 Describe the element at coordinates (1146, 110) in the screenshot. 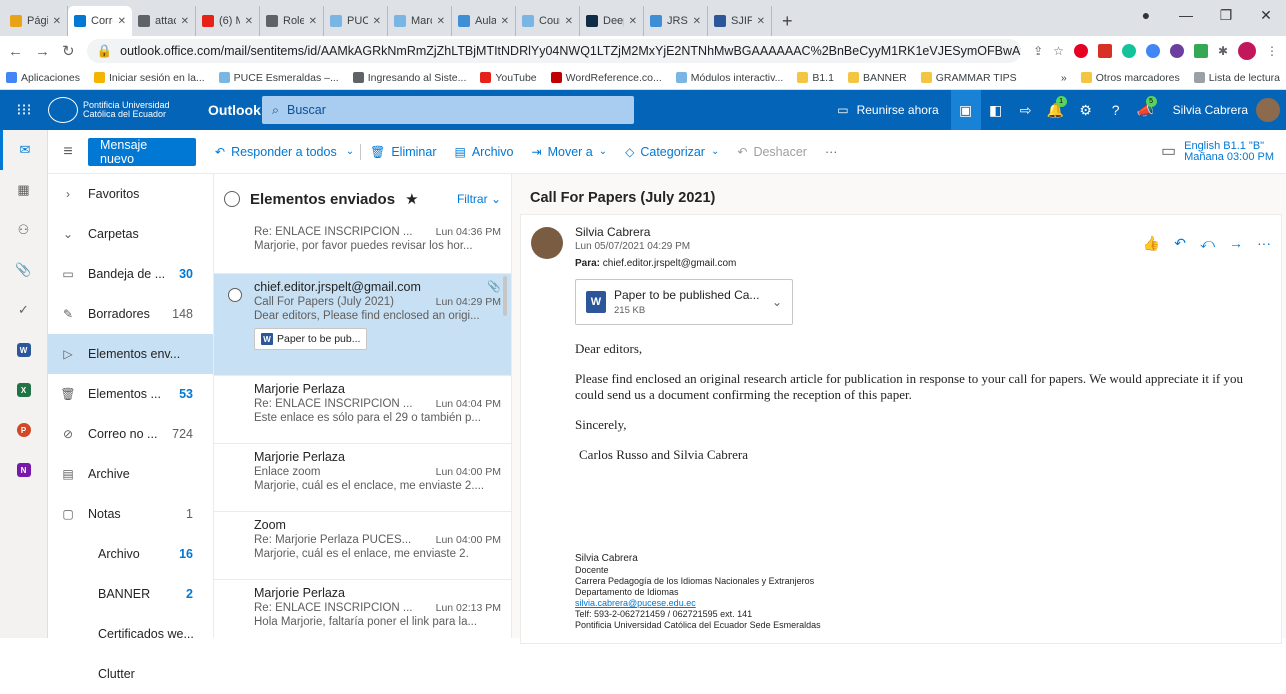

I see `megaphone-icon: 📣 5` at that location.